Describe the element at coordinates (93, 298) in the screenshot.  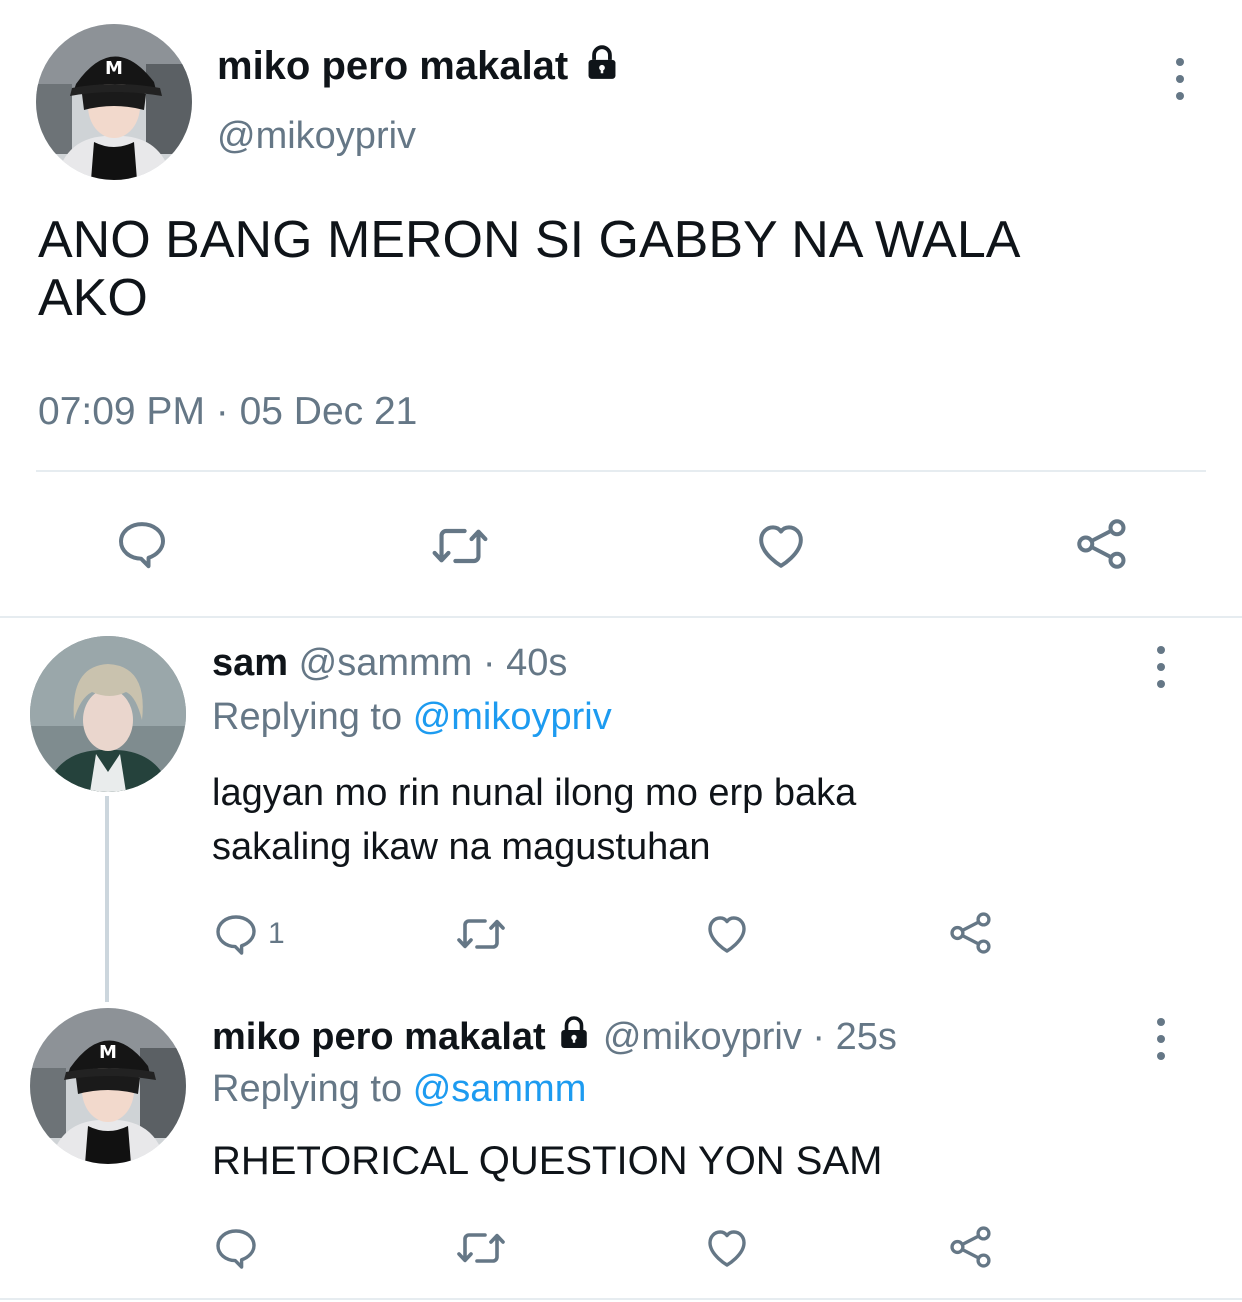
I see `tweet-text-line2: AKO` at that location.